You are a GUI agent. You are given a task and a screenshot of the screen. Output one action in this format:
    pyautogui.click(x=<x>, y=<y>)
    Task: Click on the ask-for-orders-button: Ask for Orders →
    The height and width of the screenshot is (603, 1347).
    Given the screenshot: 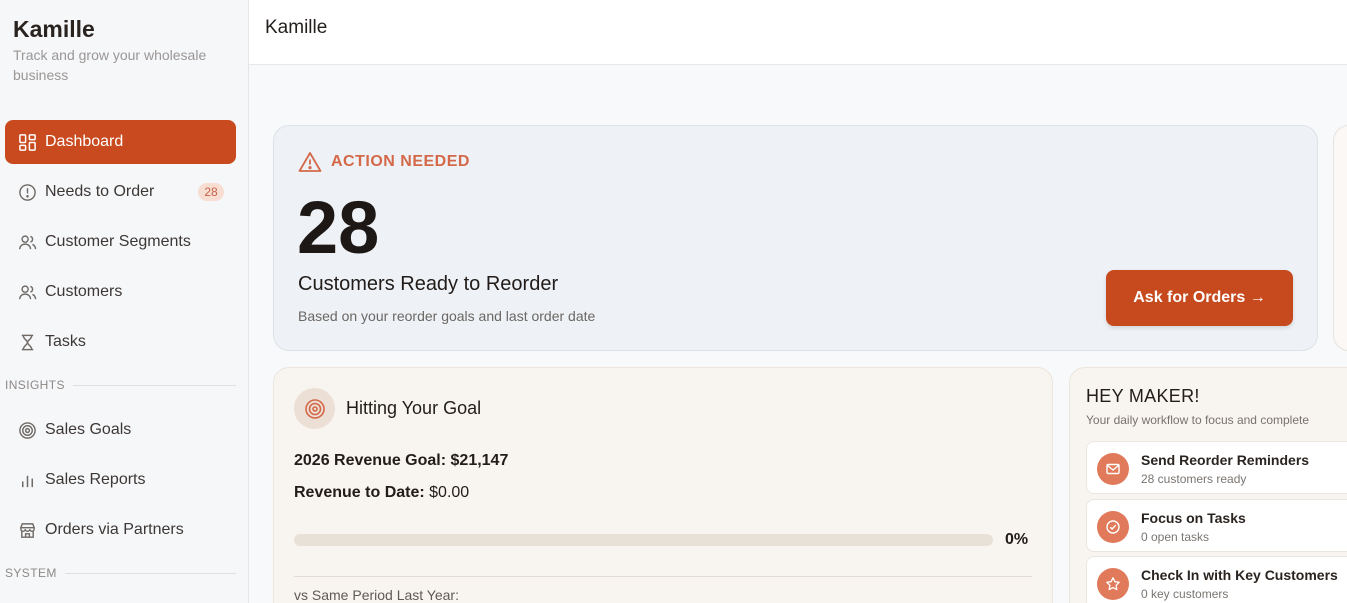 What is the action you would take?
    pyautogui.click(x=1199, y=298)
    